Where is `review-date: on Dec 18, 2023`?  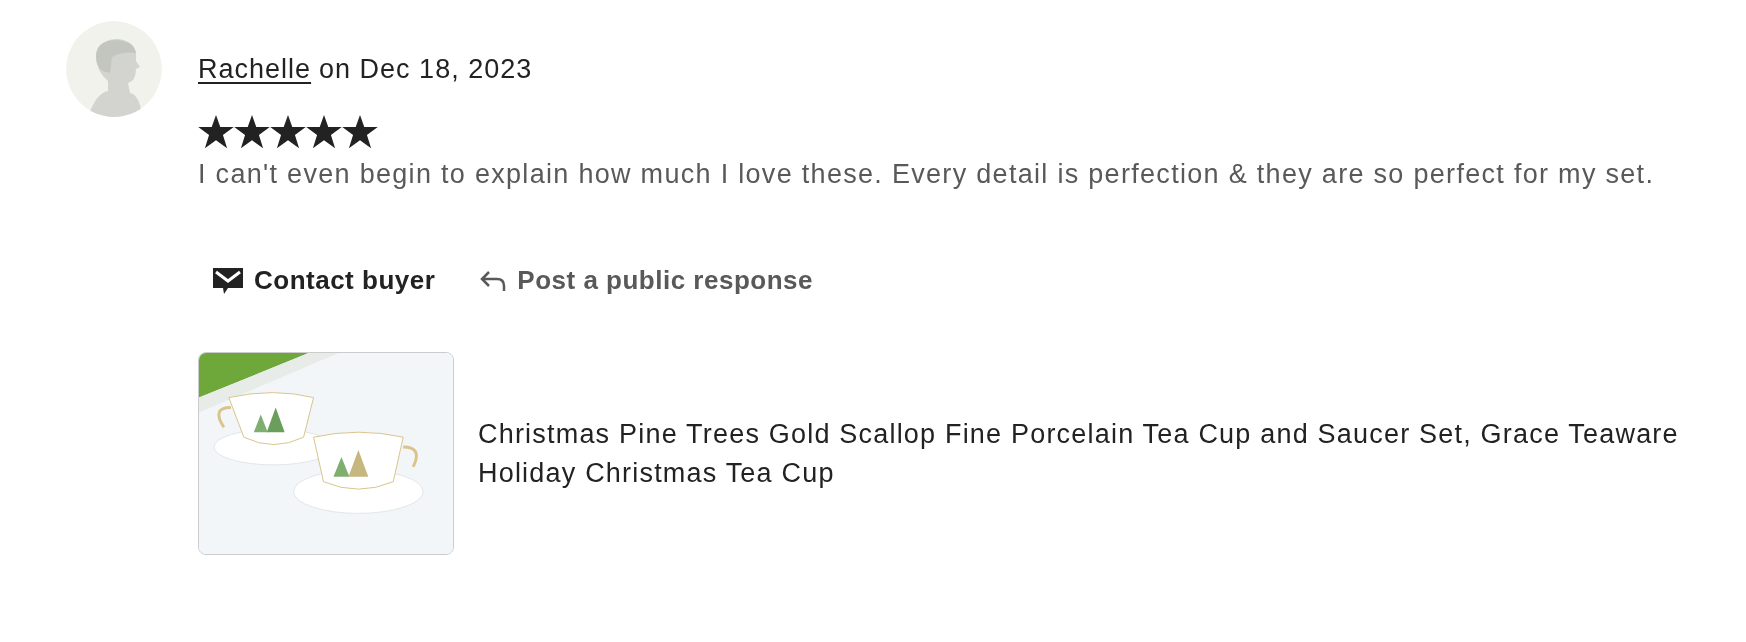 review-date: on Dec 18, 2023 is located at coordinates (426, 69).